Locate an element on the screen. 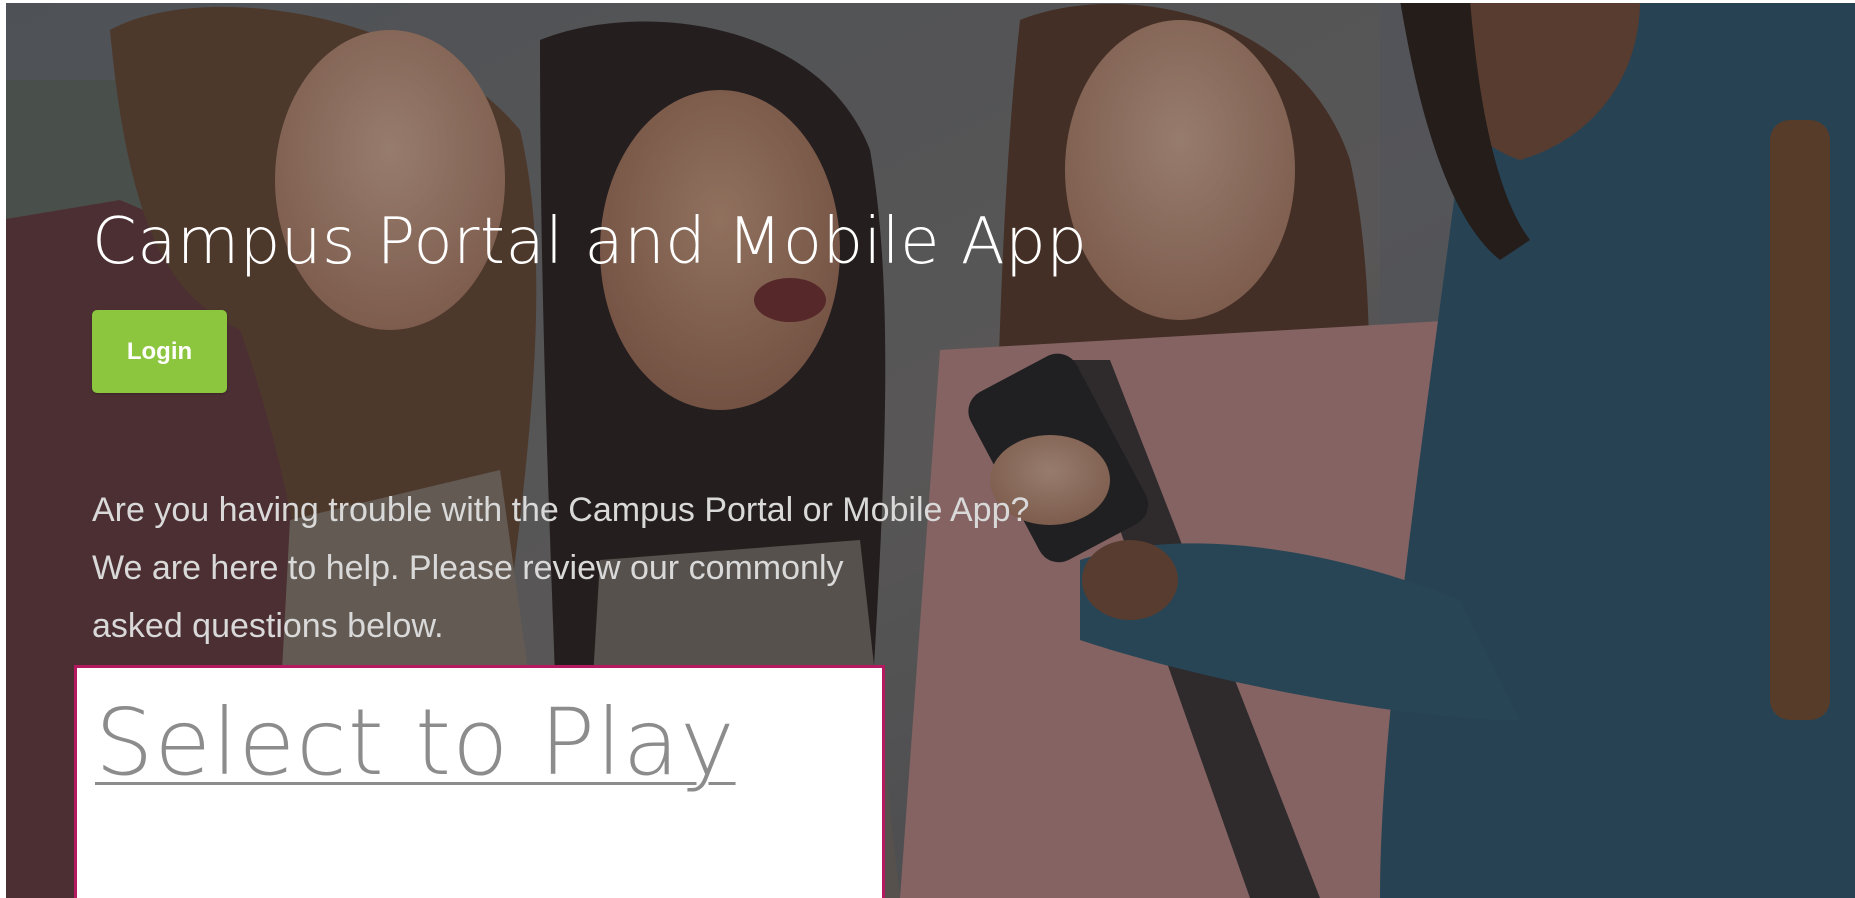 This screenshot has height=898, width=1855. login-button: Login is located at coordinates (159, 351).